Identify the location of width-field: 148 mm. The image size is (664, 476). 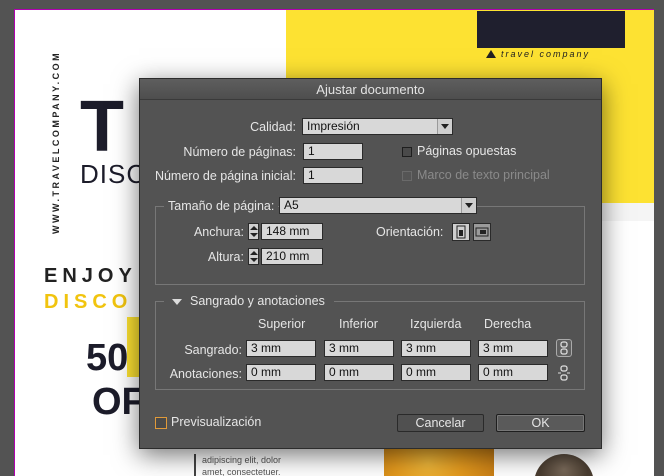
(292, 231).